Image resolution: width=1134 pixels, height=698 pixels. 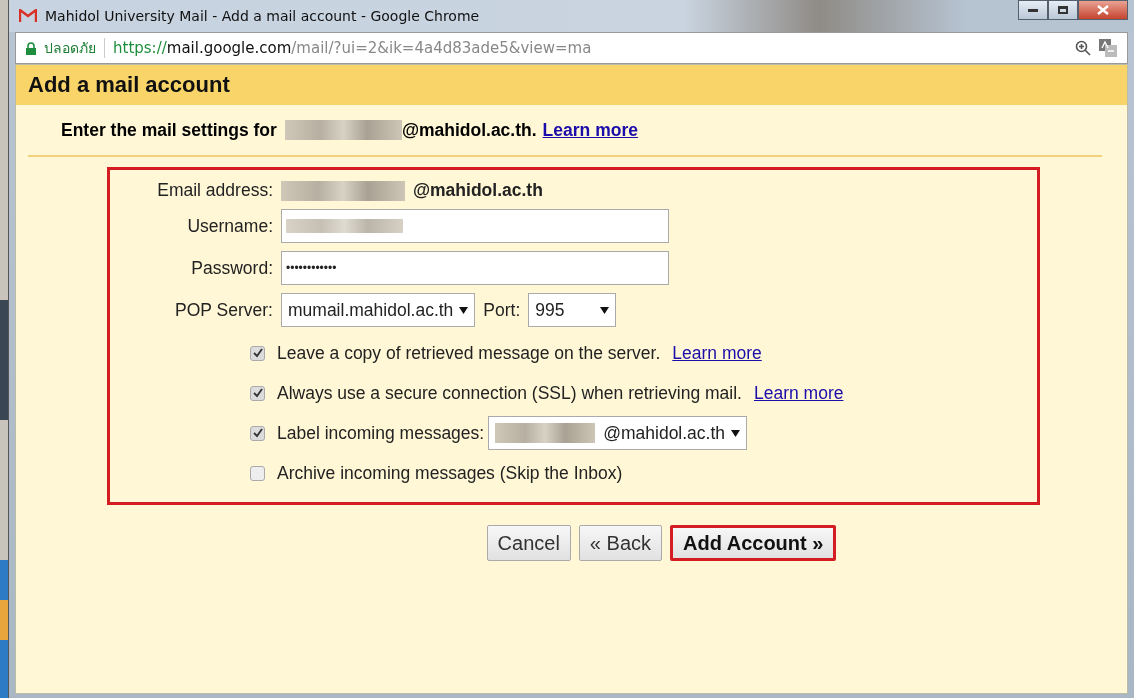 What do you see at coordinates (450, 473) in the screenshot?
I see `option-label: Archive incoming messages (Skip the Inbox)` at bounding box center [450, 473].